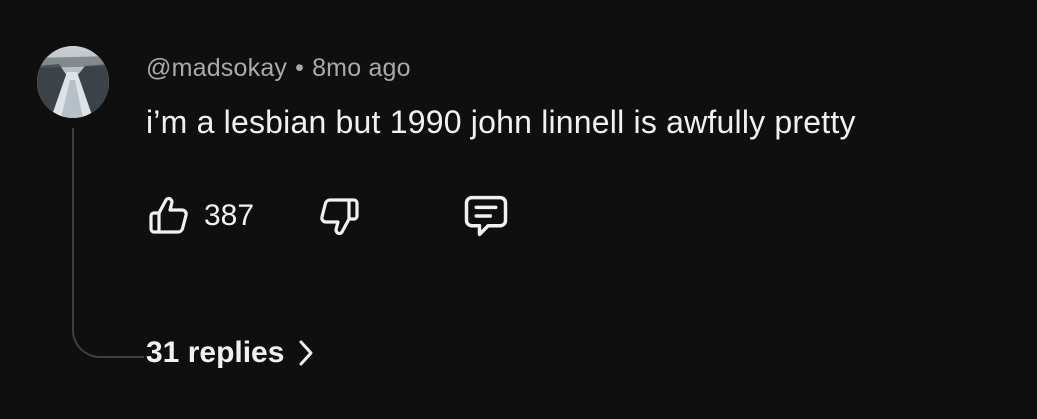 The image size is (1037, 419). I want to click on reply-button, so click(486, 216).